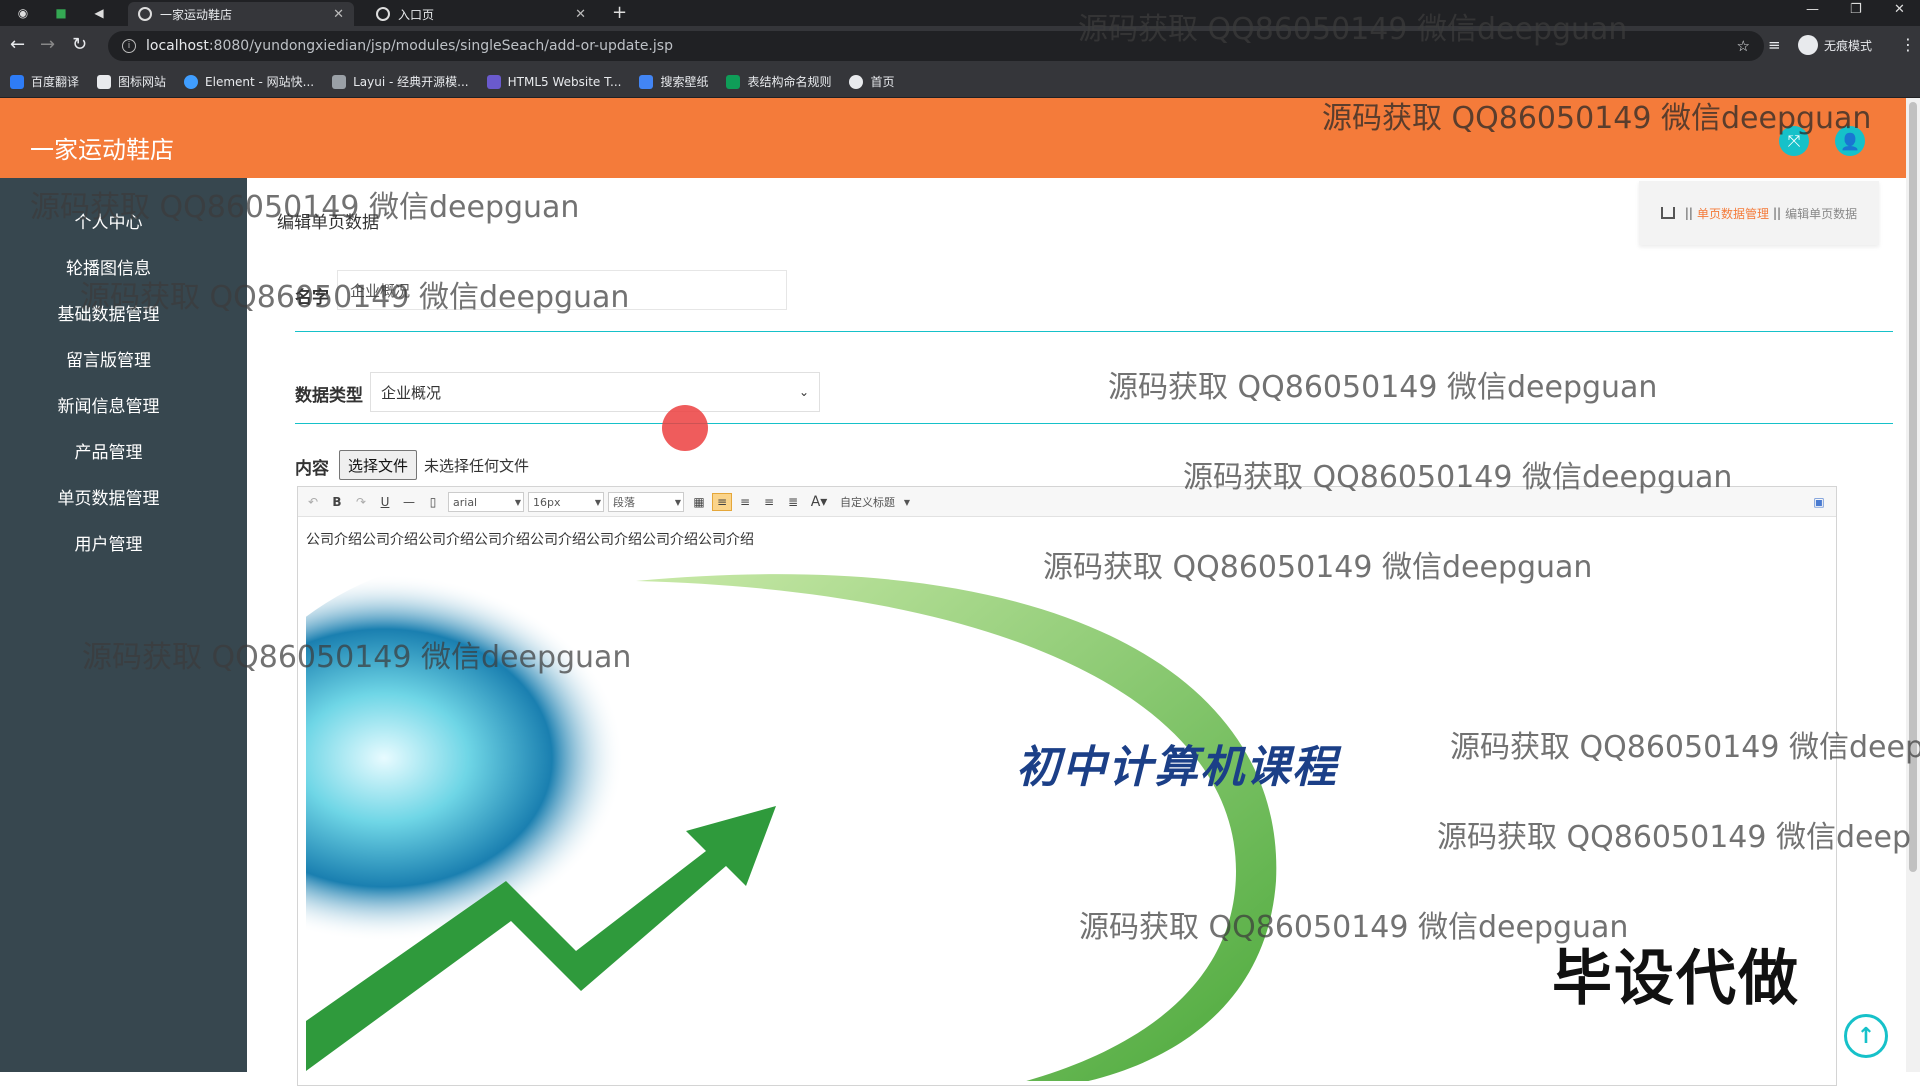 Image resolution: width=1920 pixels, height=1086 pixels. I want to click on wallpaper-icon, so click(646, 81).